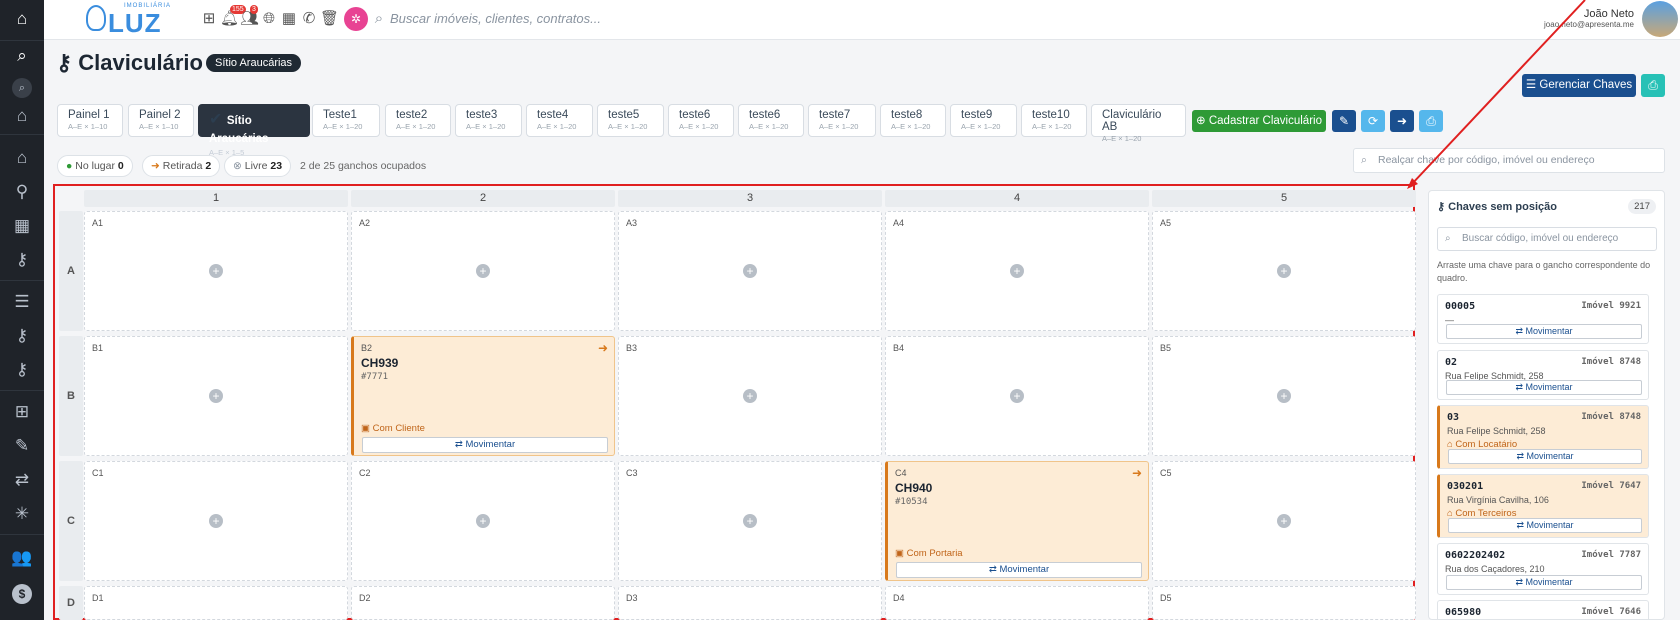 This screenshot has height=620, width=1680. I want to click on annotation-line, so click(1497, 93).